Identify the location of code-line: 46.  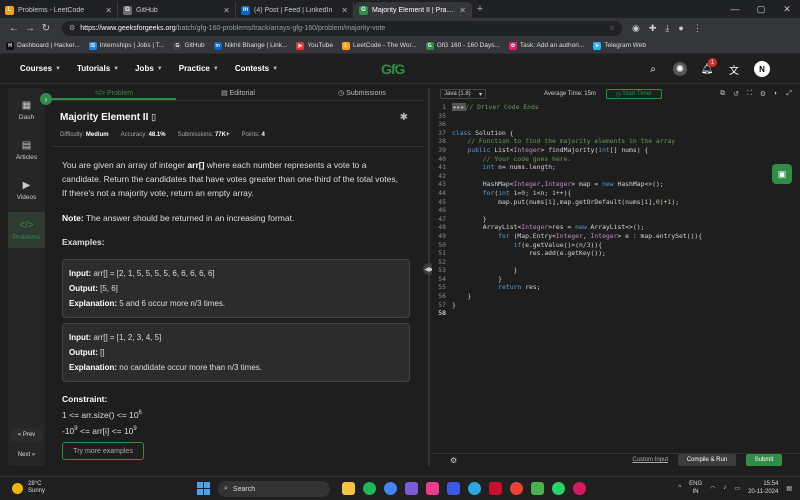
(442, 210).